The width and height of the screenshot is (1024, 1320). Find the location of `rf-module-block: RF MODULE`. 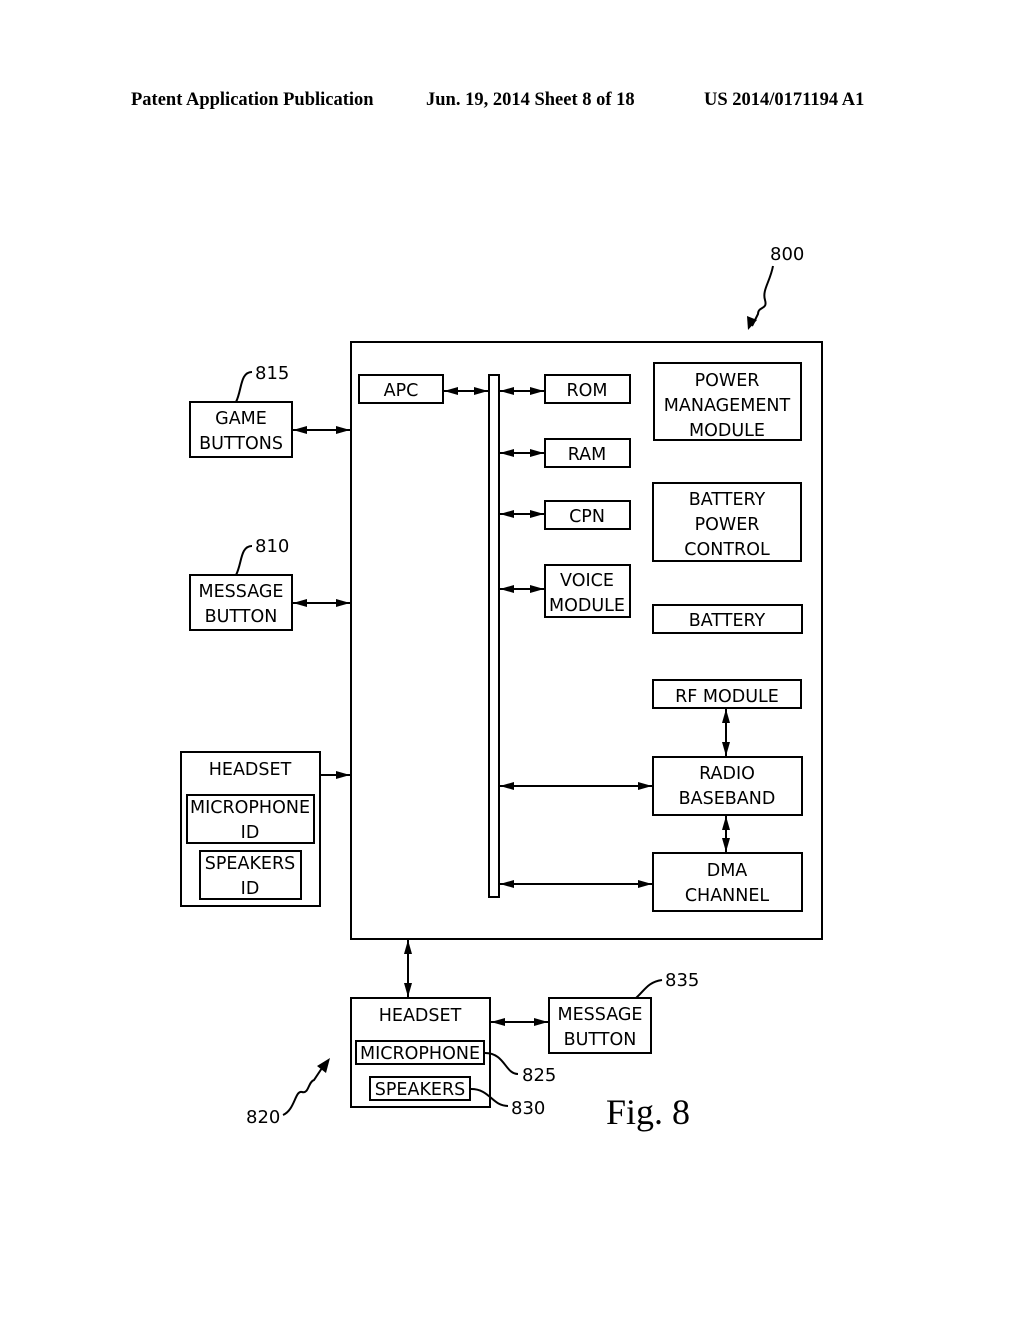

rf-module-block: RF MODULE is located at coordinates (727, 694).